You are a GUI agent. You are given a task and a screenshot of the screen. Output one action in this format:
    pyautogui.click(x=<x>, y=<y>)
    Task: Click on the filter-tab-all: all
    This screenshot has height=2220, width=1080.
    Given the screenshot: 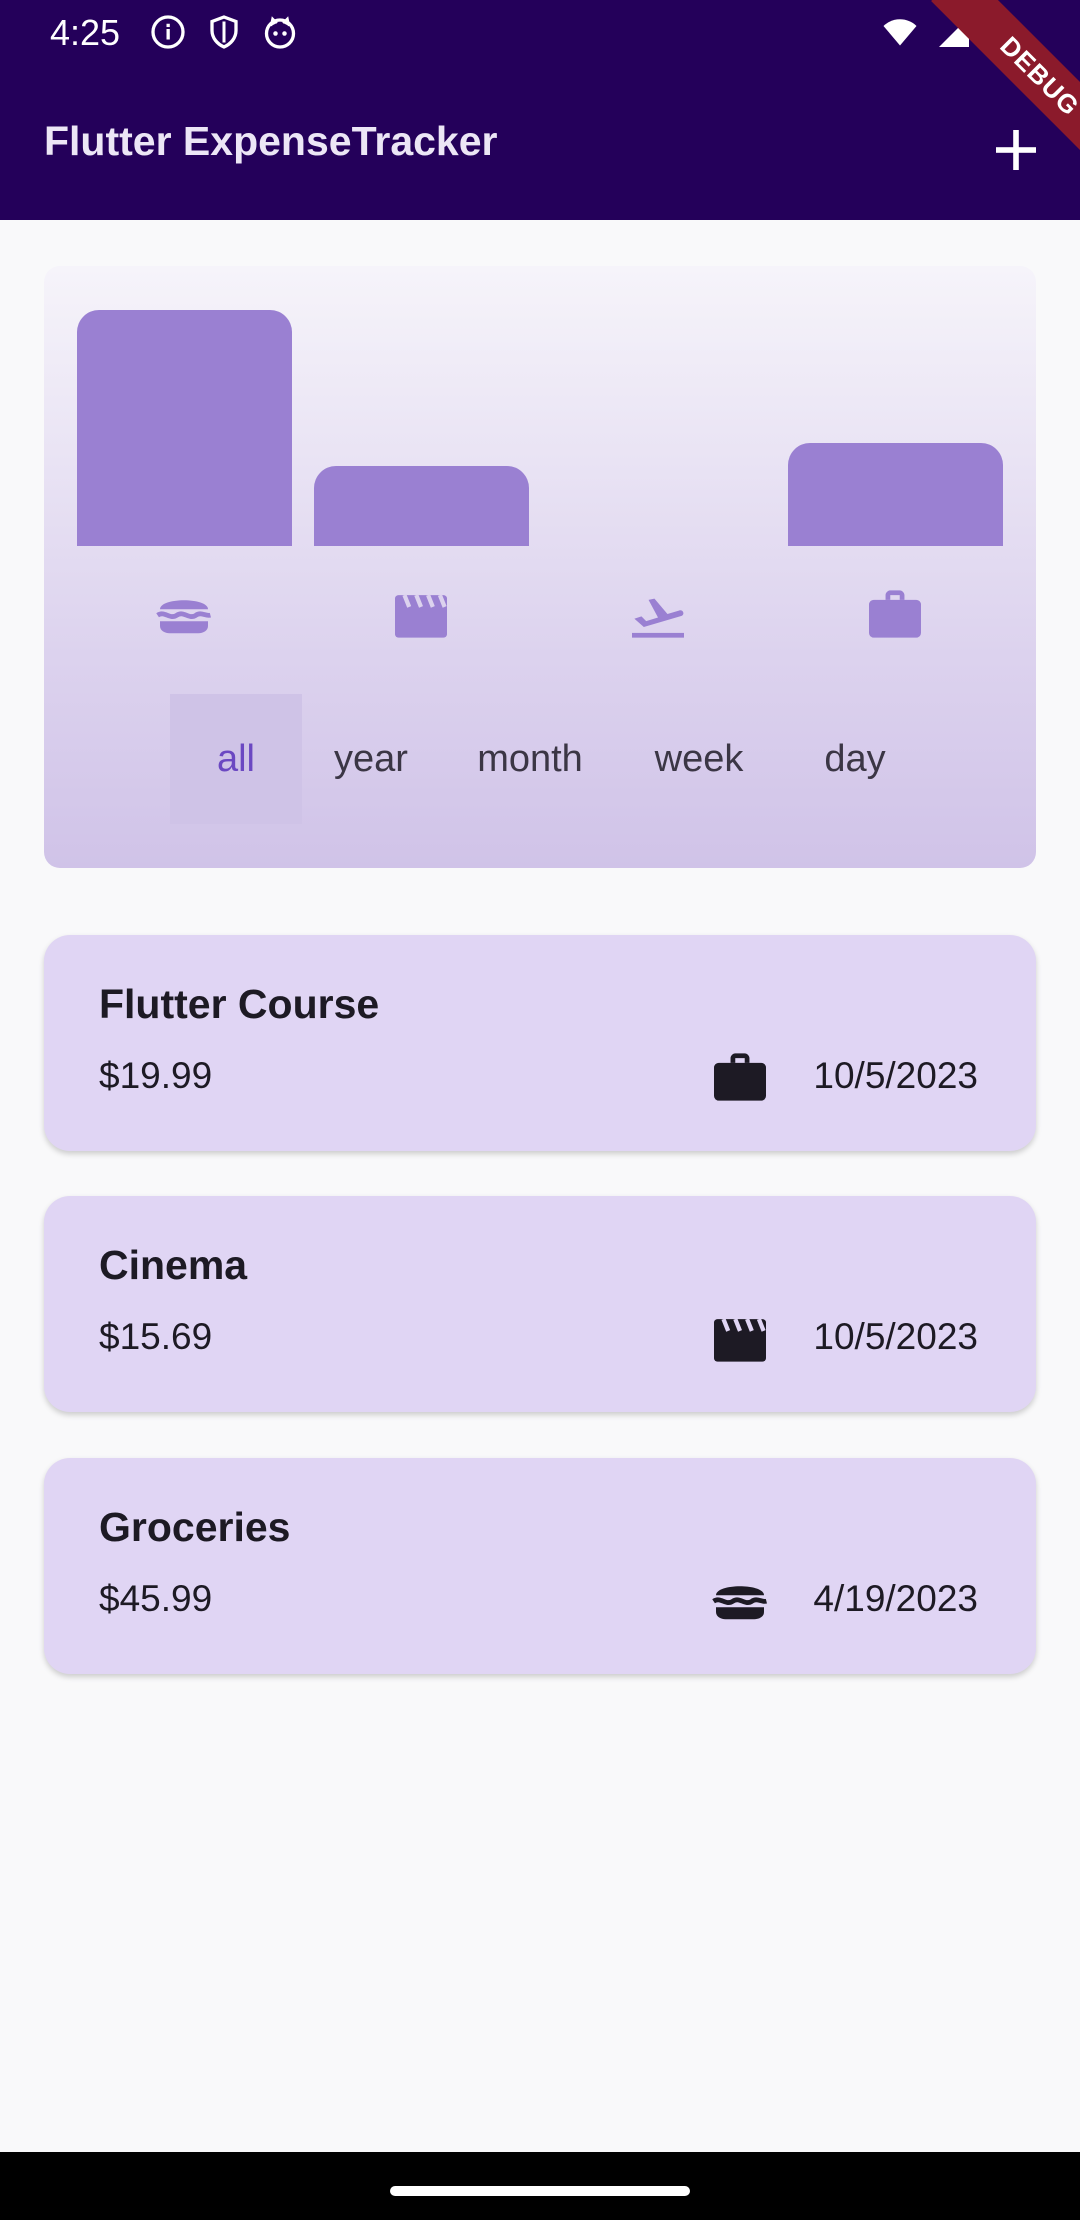 What is the action you would take?
    pyautogui.click(x=236, y=759)
    